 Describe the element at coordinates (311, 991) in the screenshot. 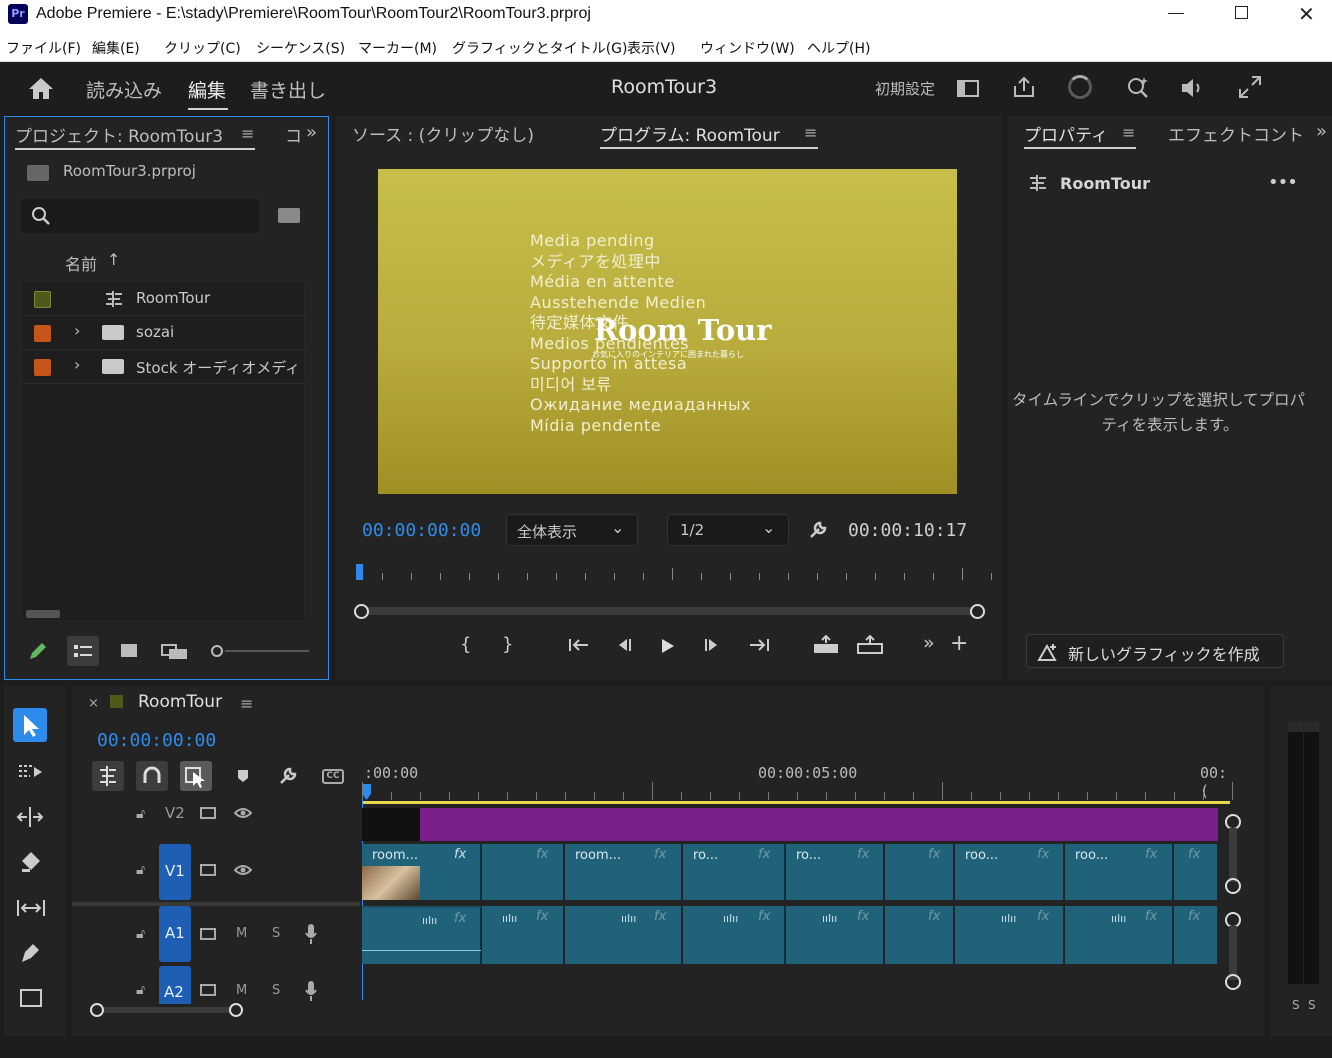

I see `voice-over-mic-icon` at that location.